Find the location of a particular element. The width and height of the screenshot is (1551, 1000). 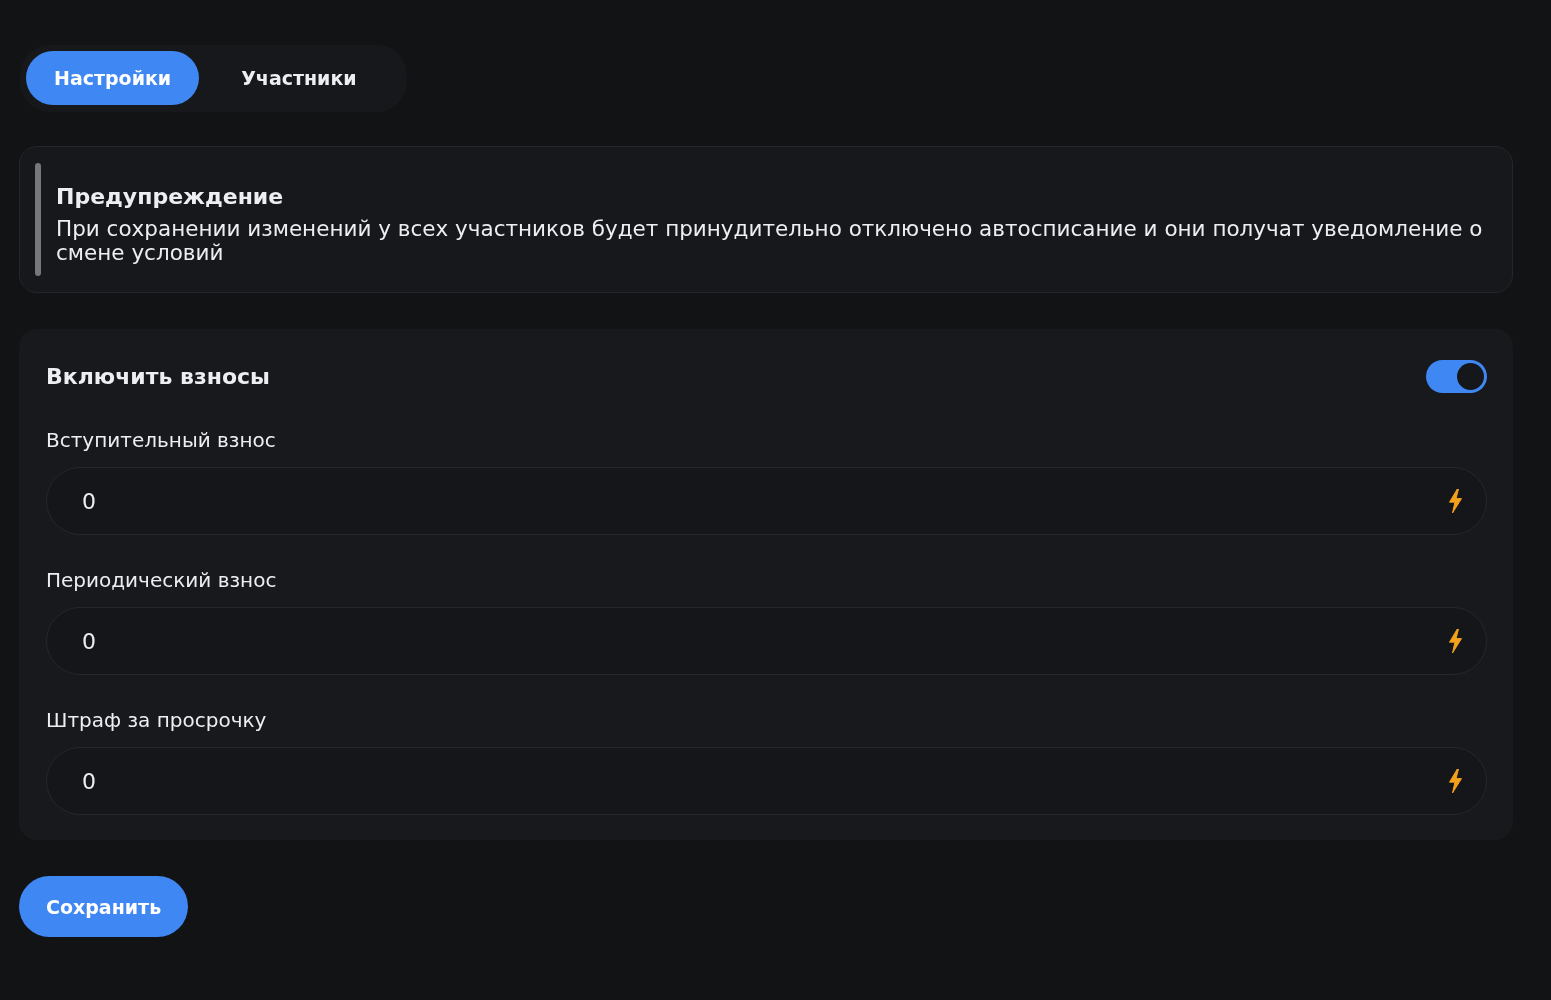

section-title: Включить взносы is located at coordinates (158, 376).